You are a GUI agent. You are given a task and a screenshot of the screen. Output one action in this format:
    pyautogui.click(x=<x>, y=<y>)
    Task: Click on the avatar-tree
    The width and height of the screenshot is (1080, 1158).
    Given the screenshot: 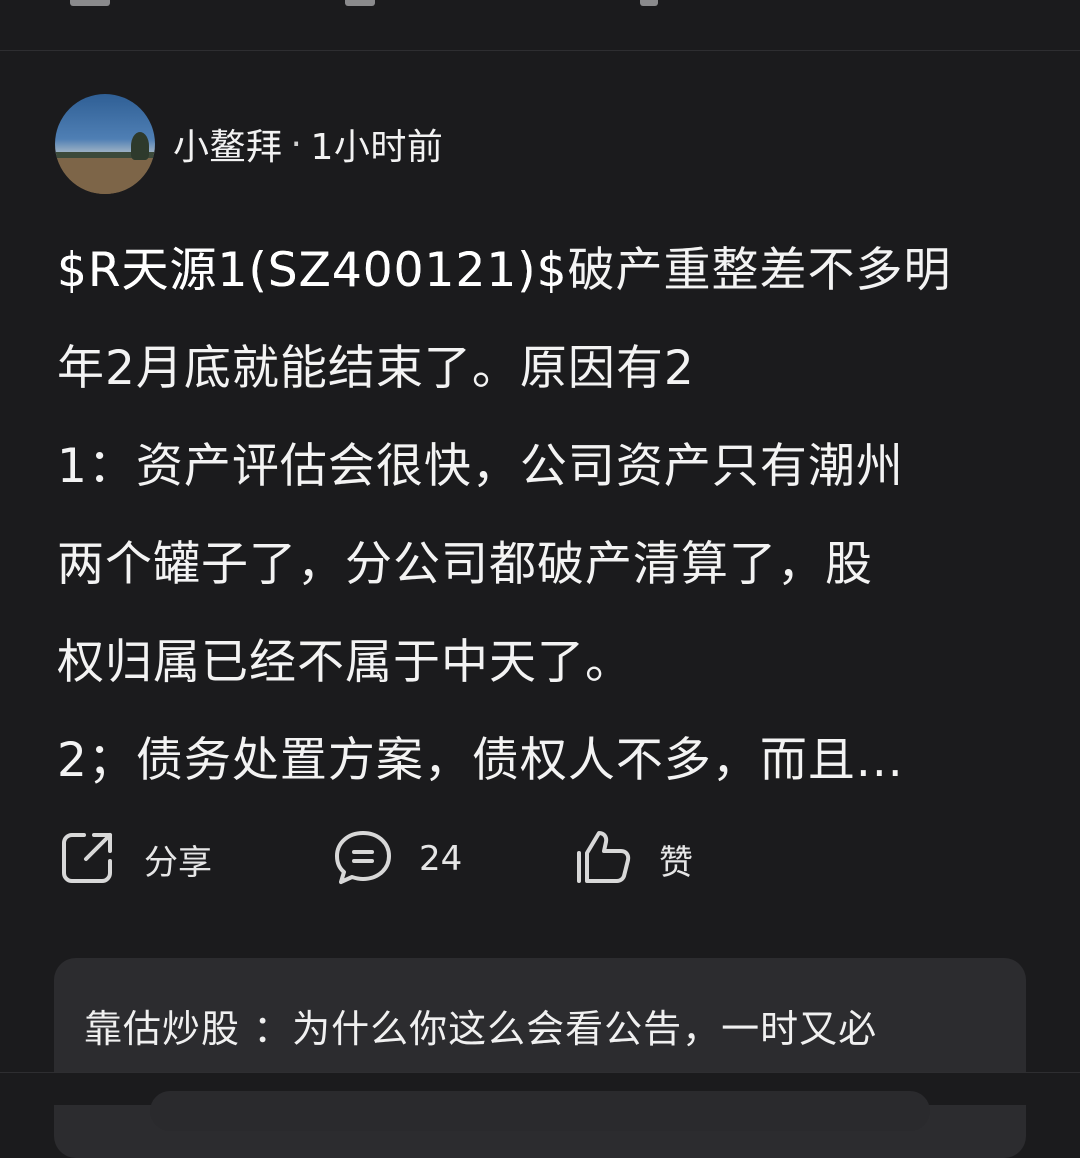 What is the action you would take?
    pyautogui.click(x=140, y=146)
    